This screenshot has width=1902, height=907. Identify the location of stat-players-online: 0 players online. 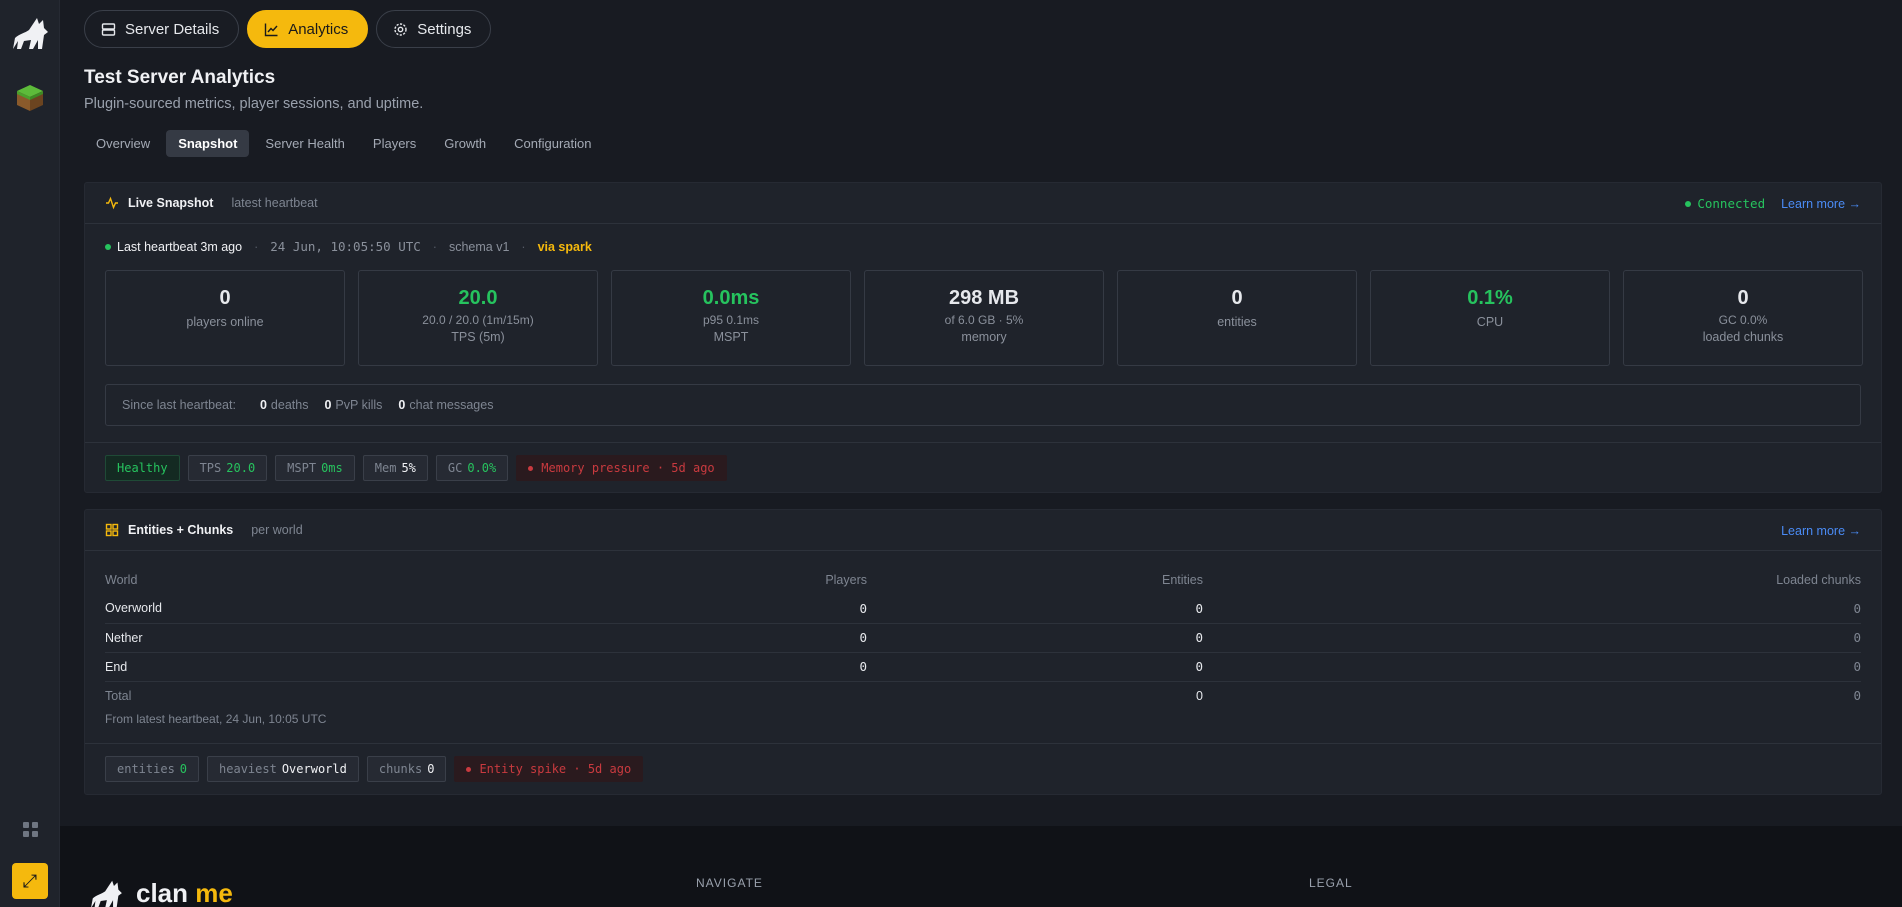
(225, 318).